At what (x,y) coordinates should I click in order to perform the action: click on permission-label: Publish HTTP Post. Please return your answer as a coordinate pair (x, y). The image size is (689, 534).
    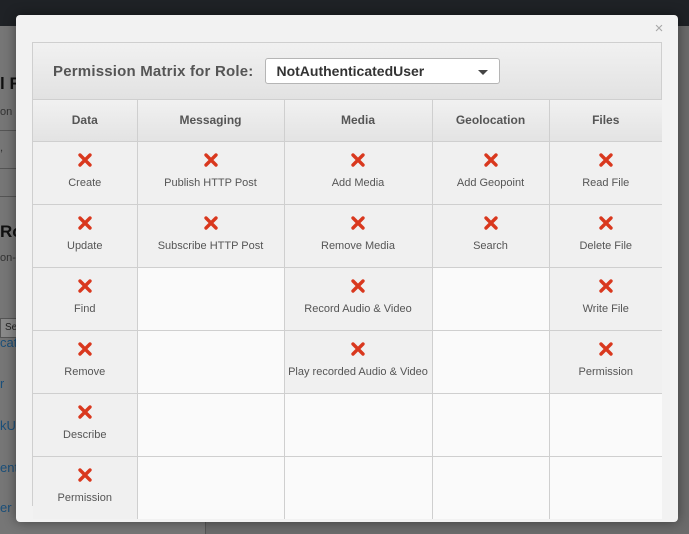
    Looking at the image, I should click on (210, 182).